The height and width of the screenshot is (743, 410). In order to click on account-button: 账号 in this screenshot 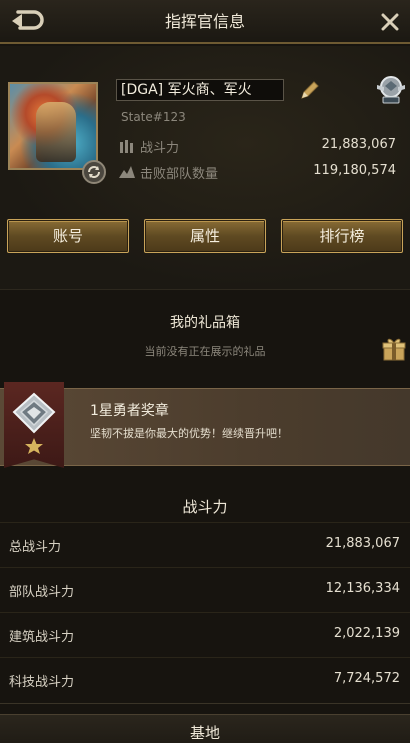, I will do `click(68, 236)`.